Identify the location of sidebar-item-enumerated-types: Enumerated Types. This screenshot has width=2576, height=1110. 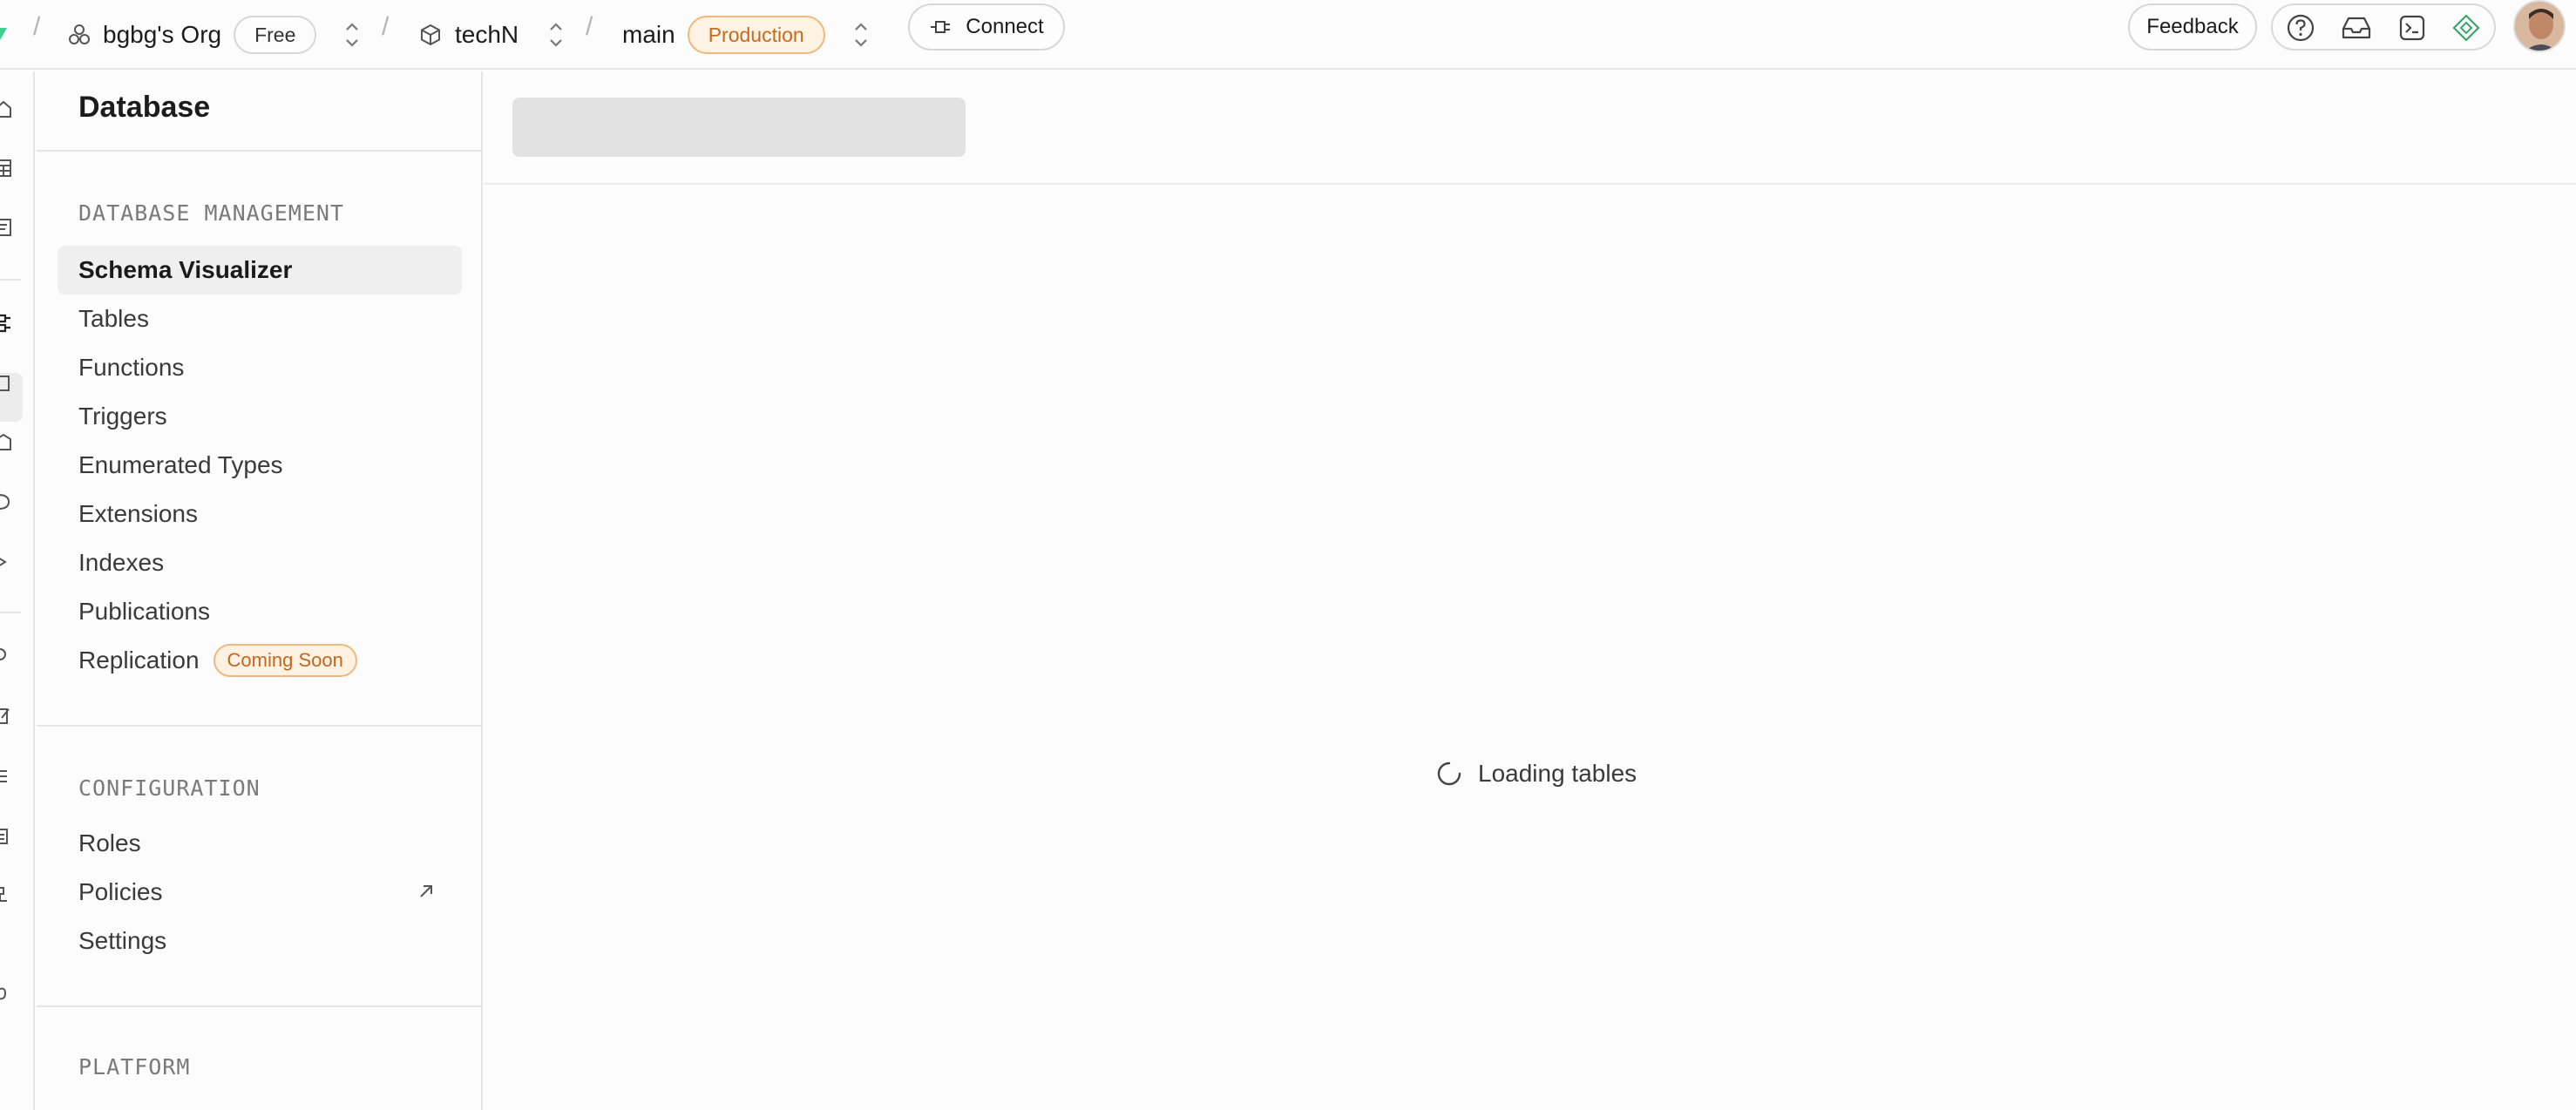
(260, 466).